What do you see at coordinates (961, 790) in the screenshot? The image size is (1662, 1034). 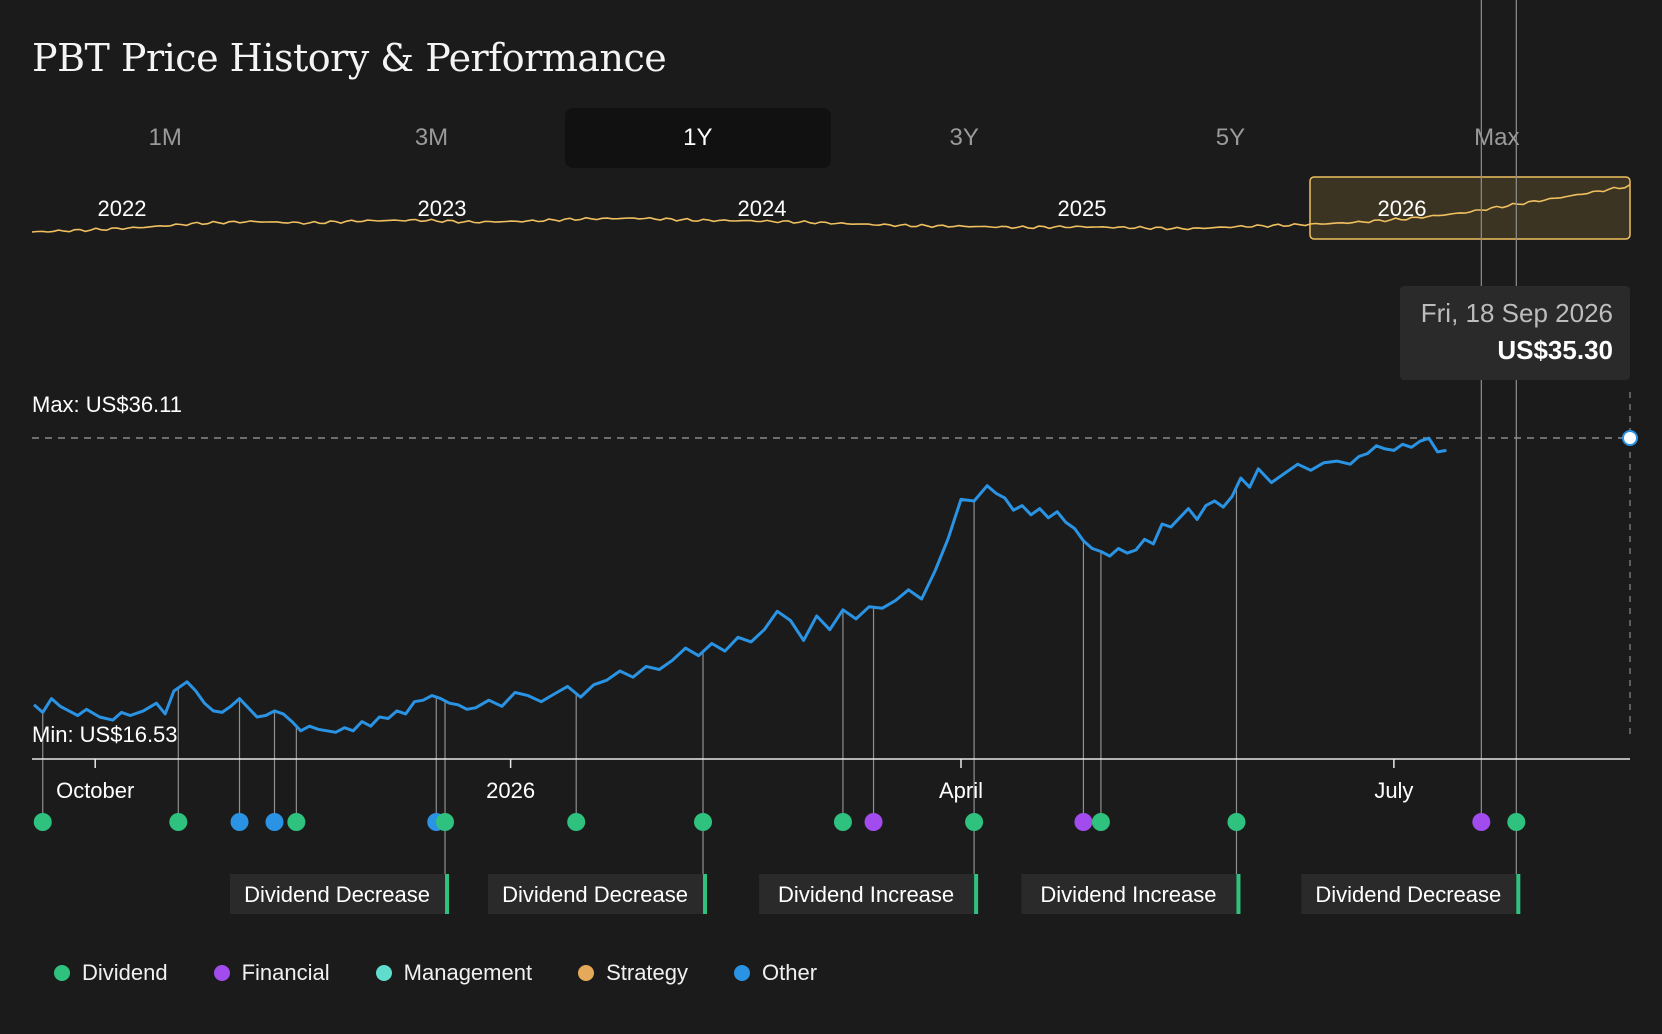 I see `x-tick-label: April` at bounding box center [961, 790].